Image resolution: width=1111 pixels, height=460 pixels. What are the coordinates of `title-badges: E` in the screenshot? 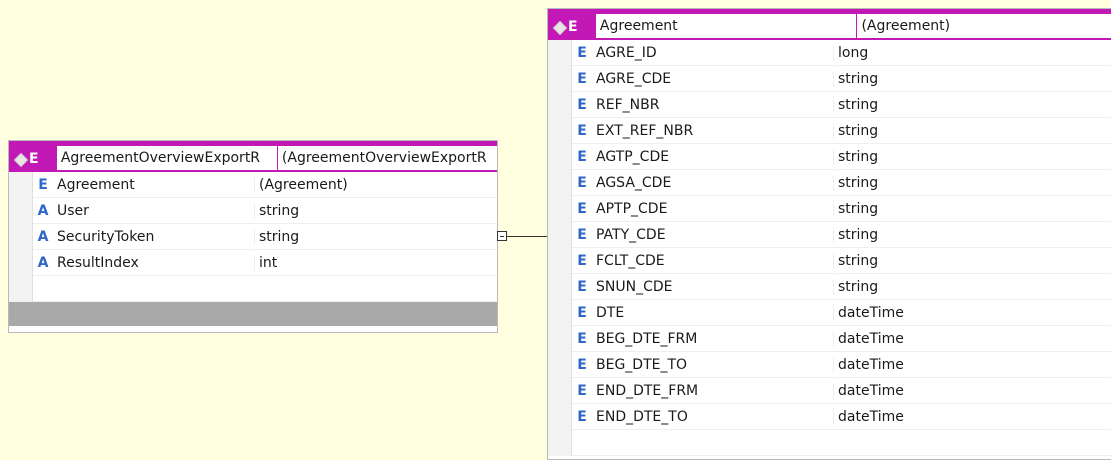 It's located at (33, 159).